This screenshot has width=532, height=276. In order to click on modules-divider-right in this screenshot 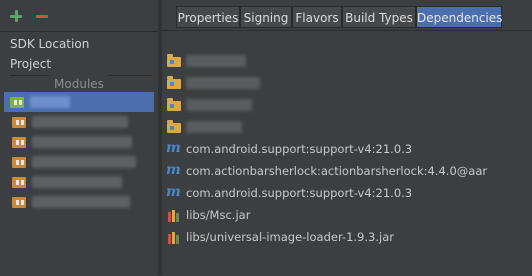, I will do `click(130, 75)`.